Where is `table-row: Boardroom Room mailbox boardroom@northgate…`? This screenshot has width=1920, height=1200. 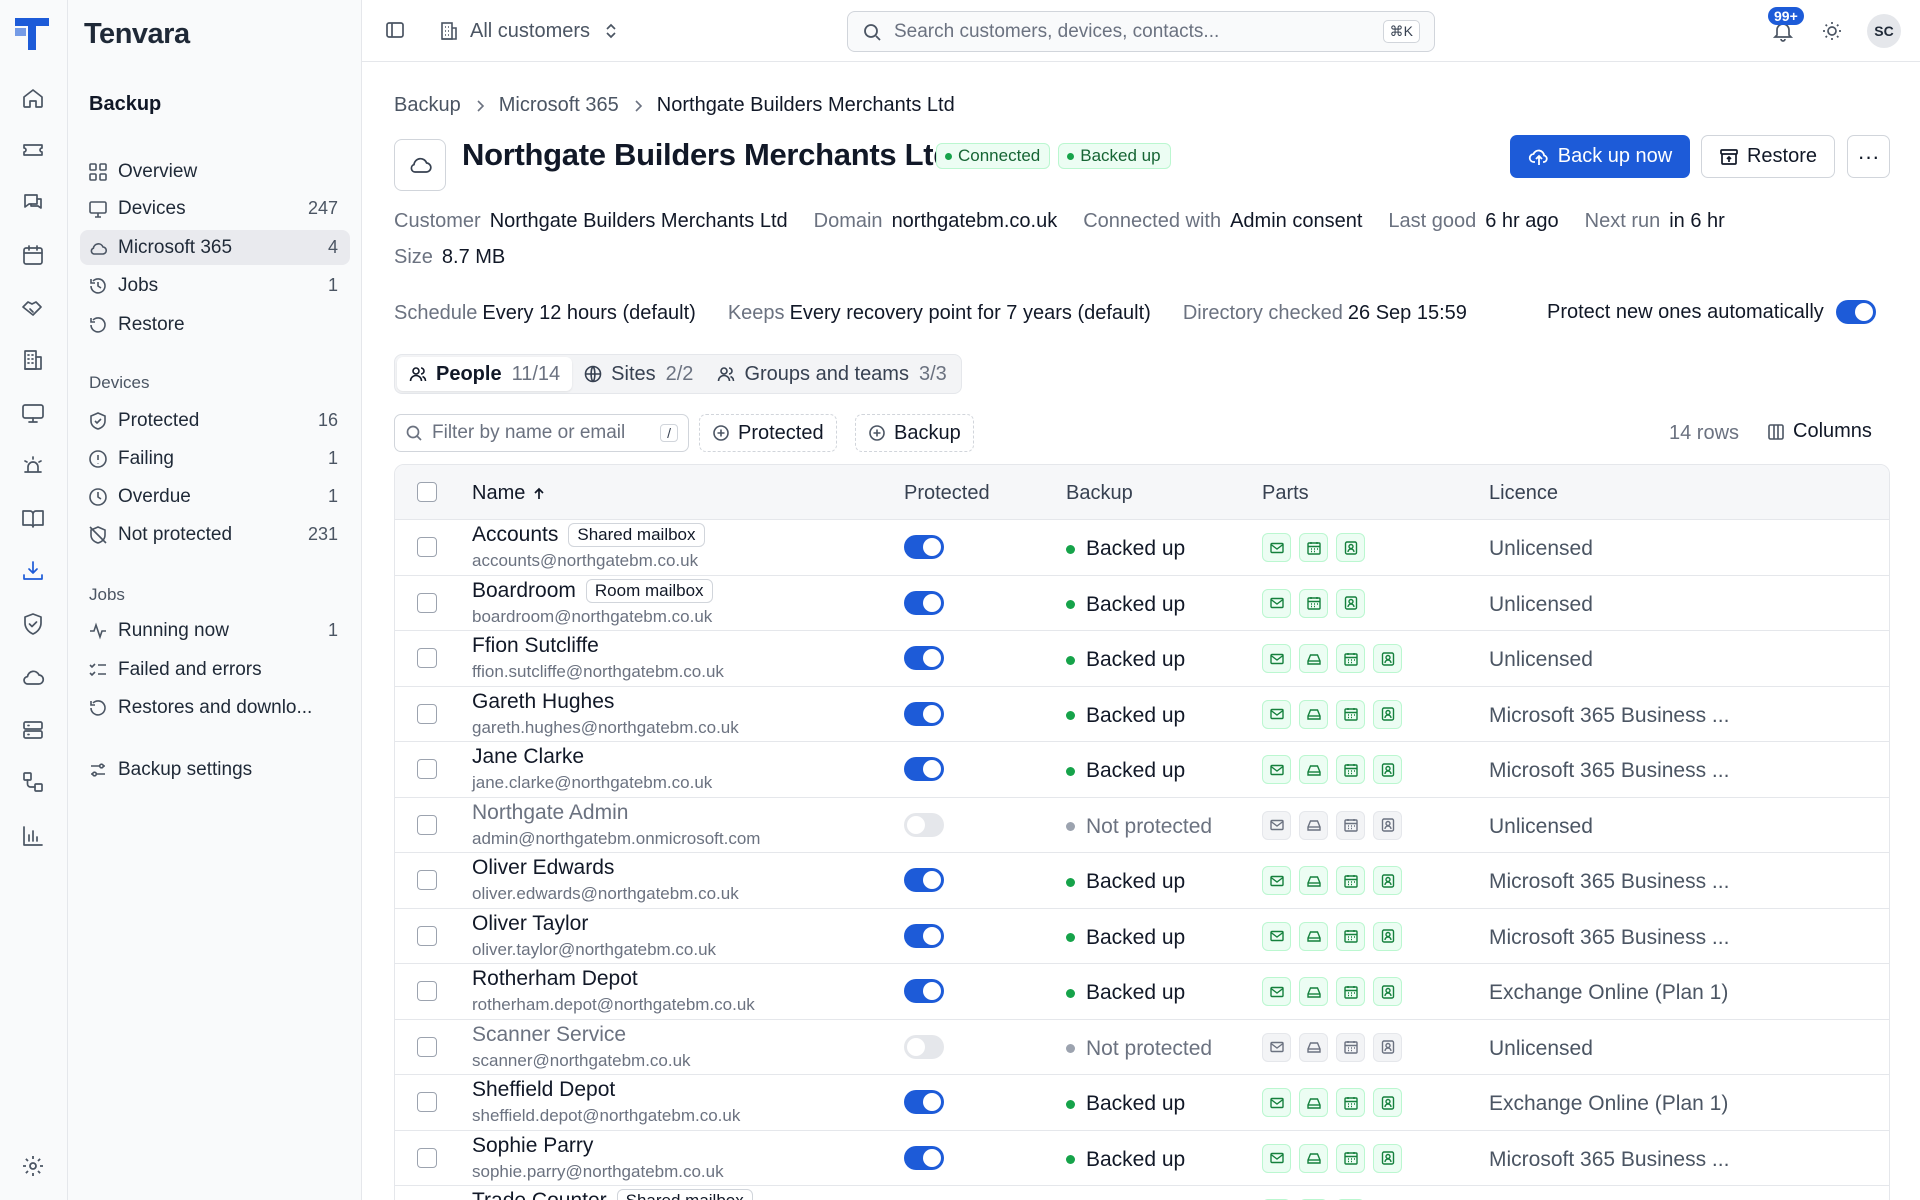
table-row: Boardroom Room mailbox boardroom@northgate… is located at coordinates (1142, 603).